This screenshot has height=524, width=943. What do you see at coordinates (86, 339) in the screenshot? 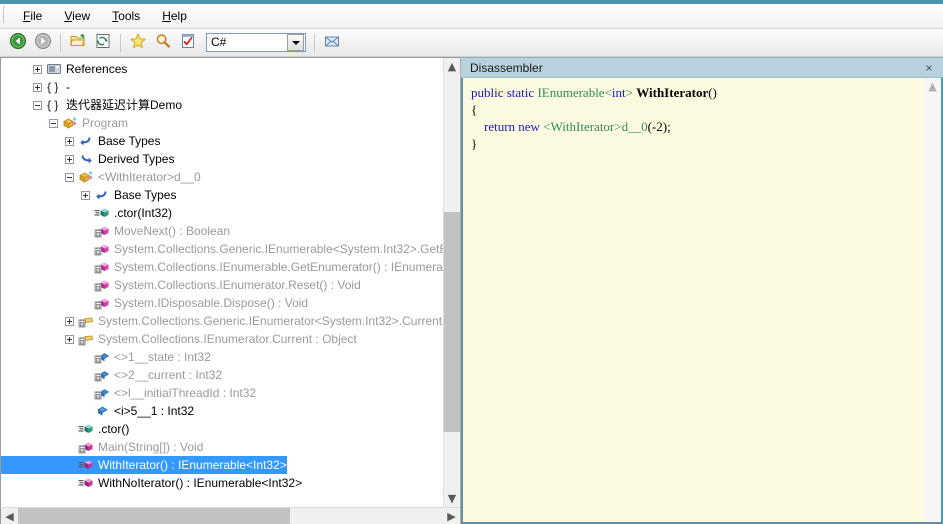
I see `property-private-icon` at bounding box center [86, 339].